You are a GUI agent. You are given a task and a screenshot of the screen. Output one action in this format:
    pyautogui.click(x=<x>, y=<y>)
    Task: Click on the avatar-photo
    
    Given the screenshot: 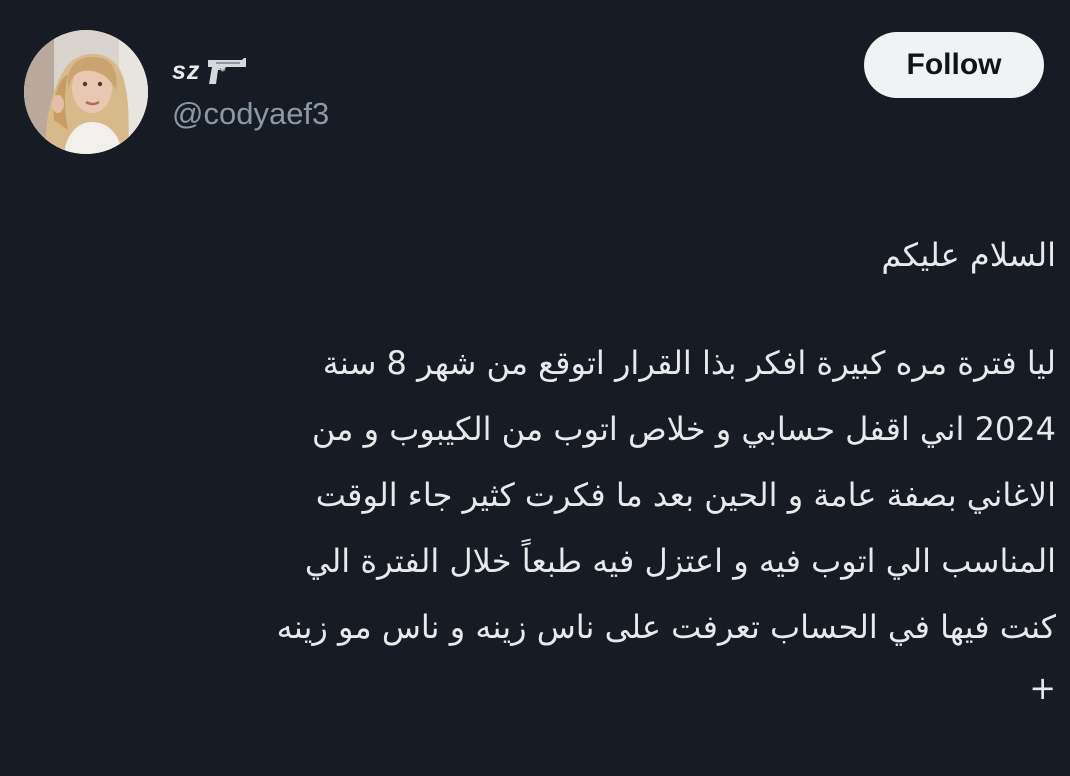 What is the action you would take?
    pyautogui.click(x=86, y=92)
    